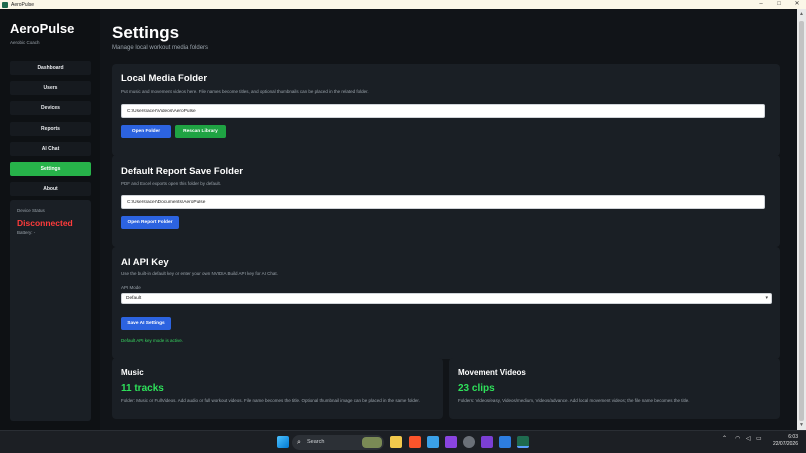 This screenshot has width=806, height=453. Describe the element at coordinates (131, 287) in the screenshot. I see `api-mode-label: API Mode` at that location.